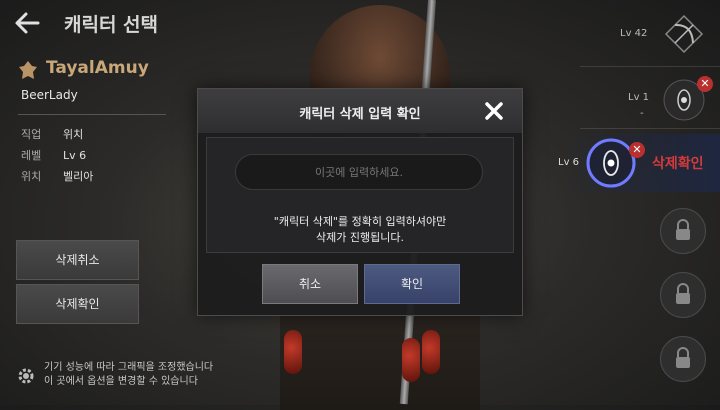  I want to click on confirm-text-input, so click(359, 172).